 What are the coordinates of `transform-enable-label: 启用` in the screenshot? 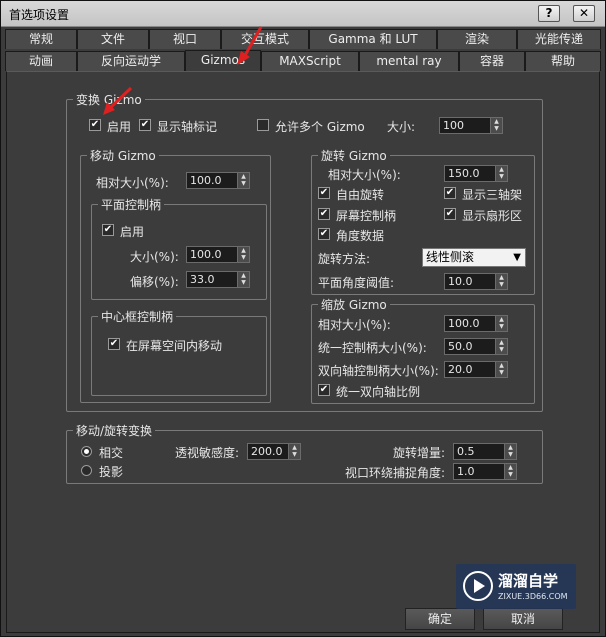 It's located at (119, 127).